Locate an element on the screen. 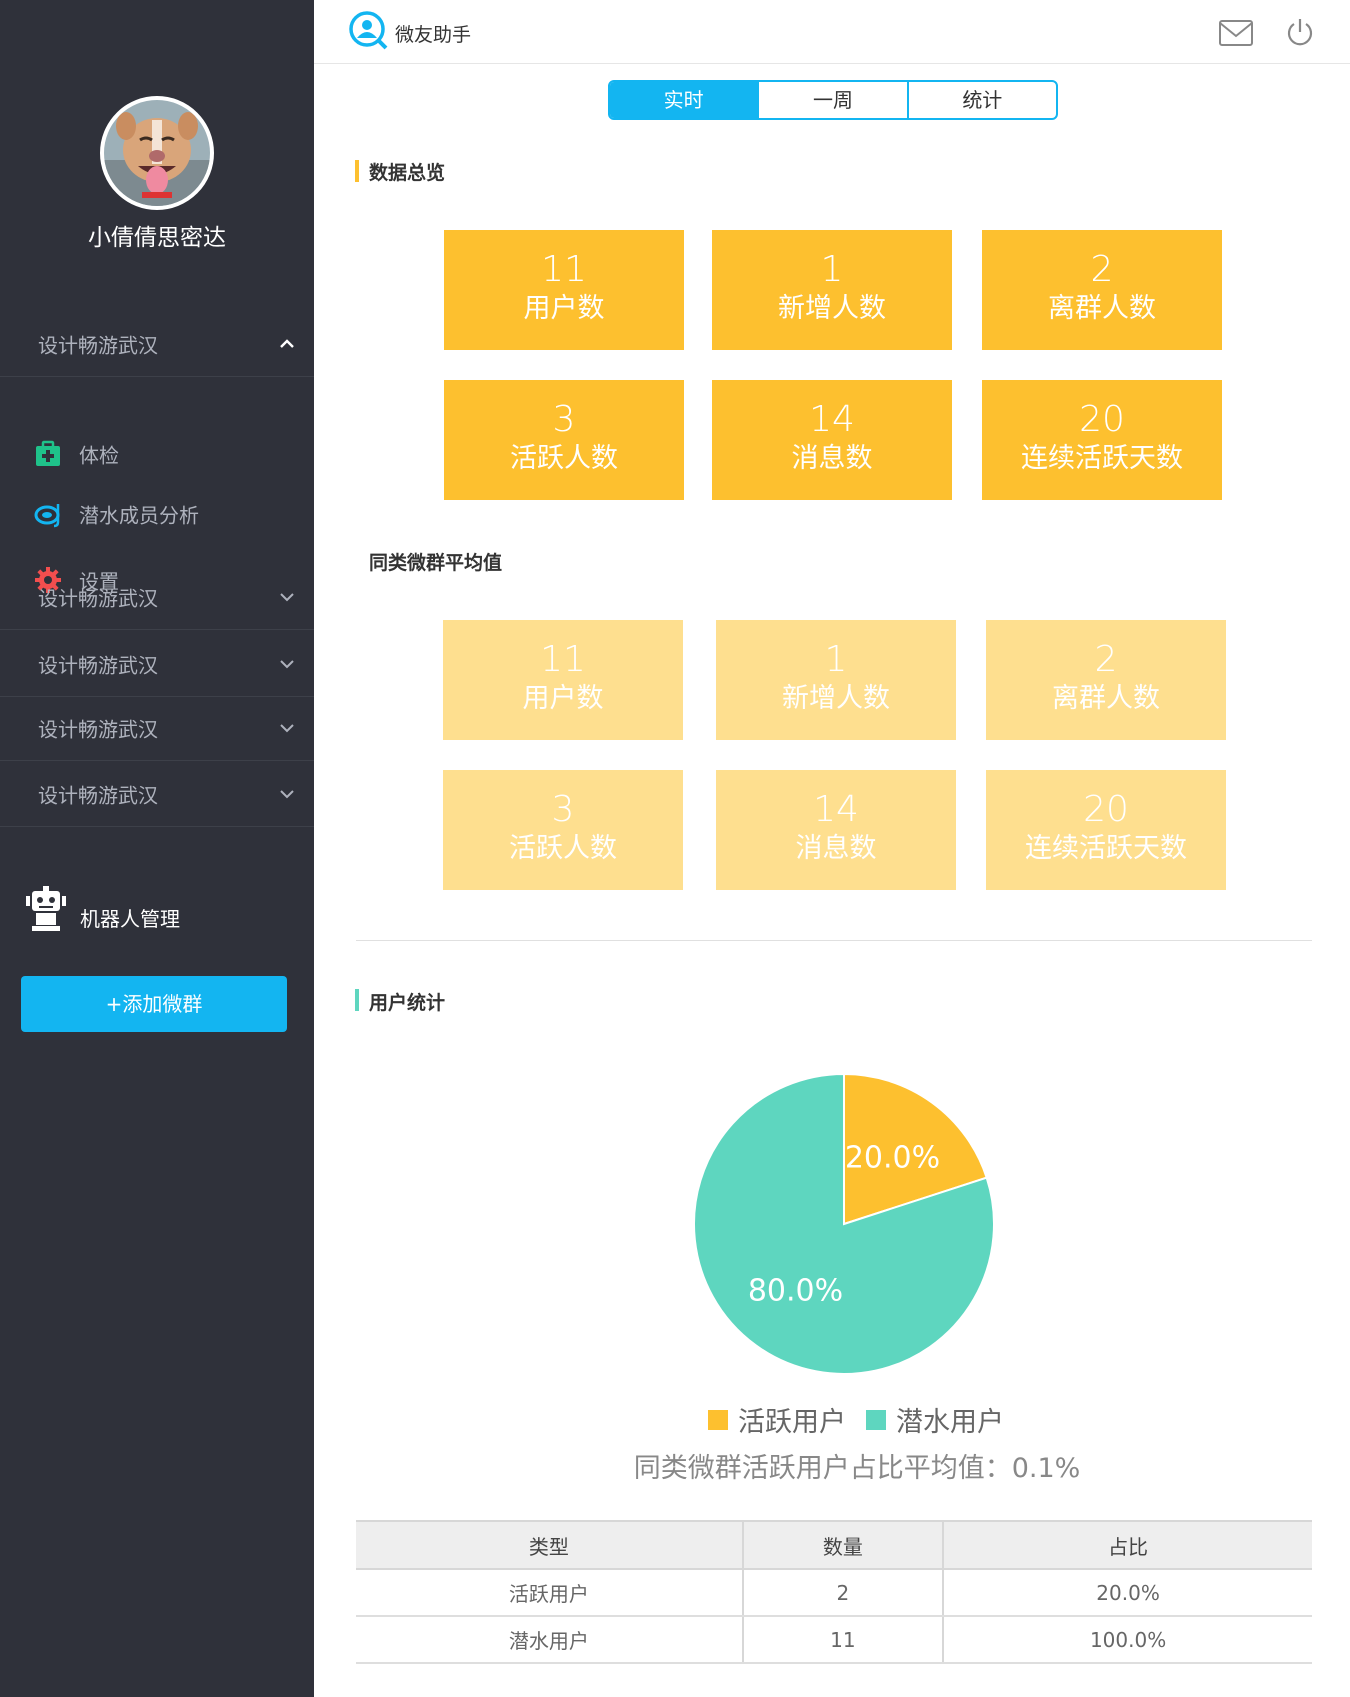 This screenshot has width=1350, height=1697. divider is located at coordinates (834, 940).